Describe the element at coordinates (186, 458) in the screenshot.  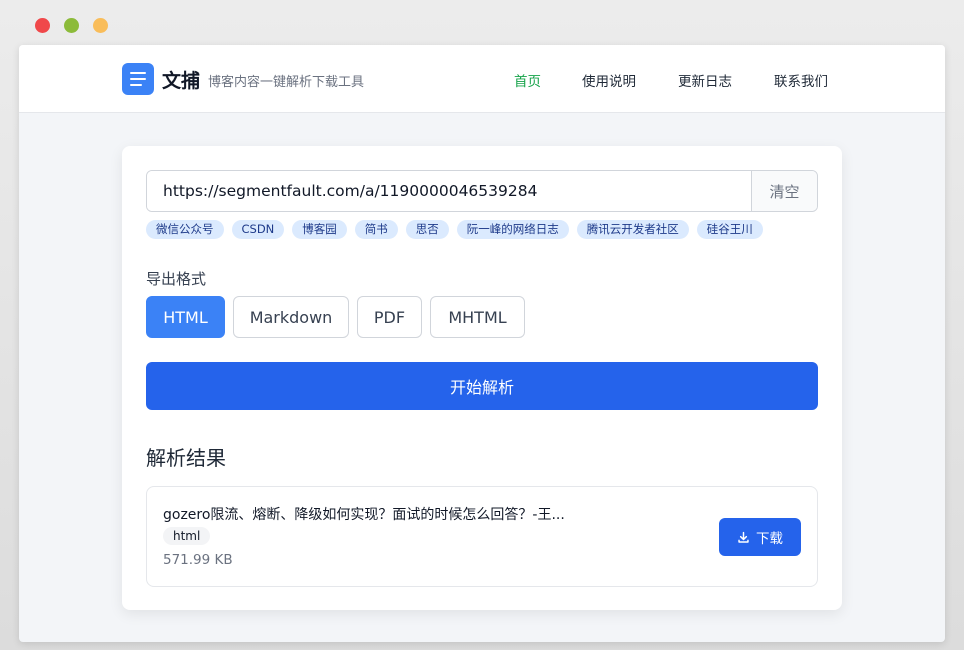
I see `results-title: 解析结果` at that location.